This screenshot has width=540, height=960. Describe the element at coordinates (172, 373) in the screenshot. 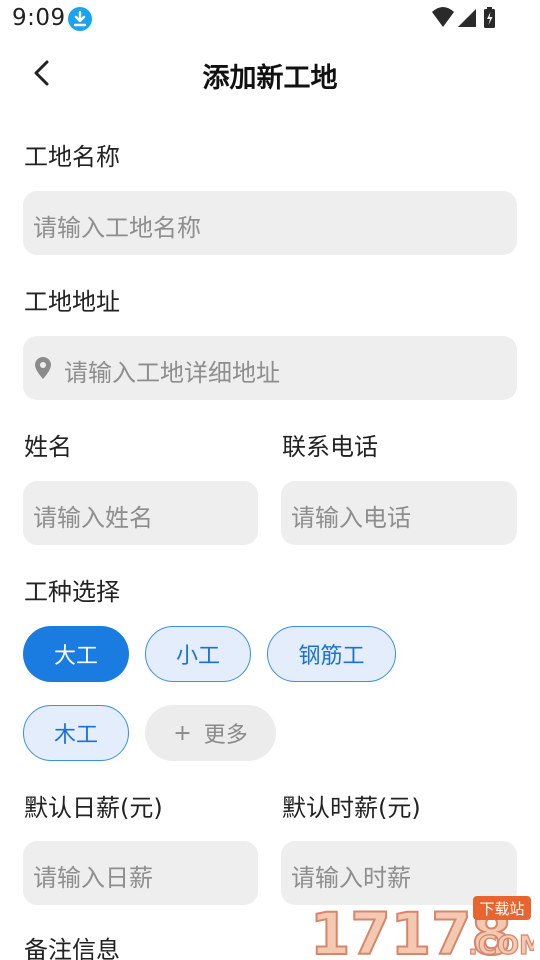

I see `site-address-placeholder: 请输入工地详细地址` at that location.